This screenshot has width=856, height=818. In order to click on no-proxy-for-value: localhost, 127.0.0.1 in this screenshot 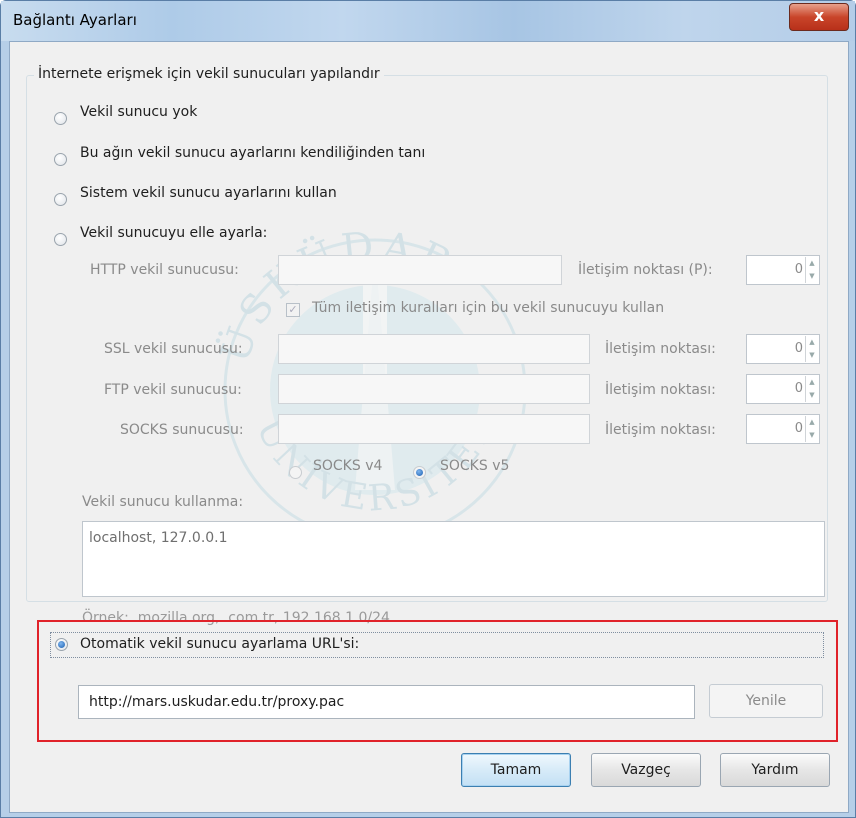, I will do `click(158, 538)`.